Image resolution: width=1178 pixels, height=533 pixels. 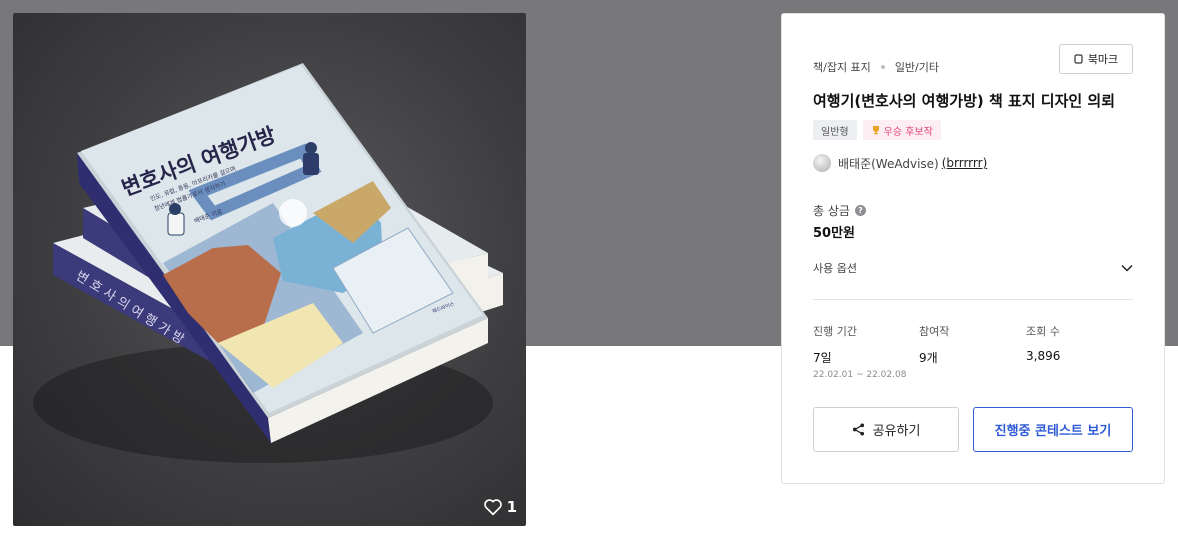 What do you see at coordinates (876, 67) in the screenshot?
I see `breadcrumb: 책/잡지 표지 일반/기타` at bounding box center [876, 67].